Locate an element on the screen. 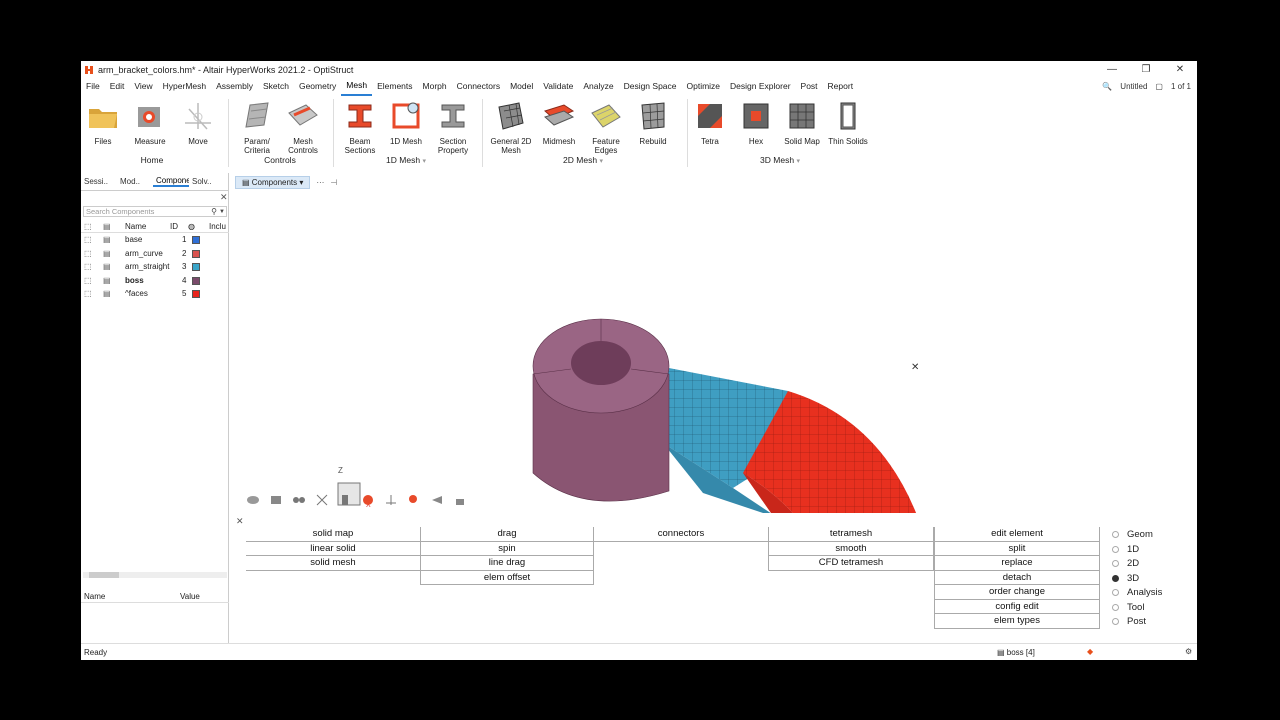  measure-tool: Measure is located at coordinates (150, 122).